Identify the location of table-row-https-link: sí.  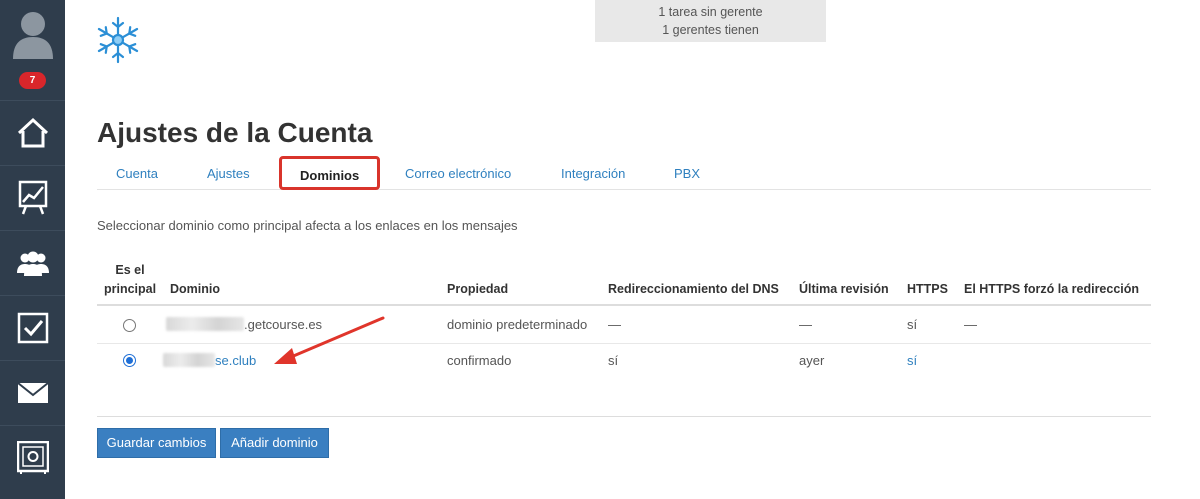
(912, 360).